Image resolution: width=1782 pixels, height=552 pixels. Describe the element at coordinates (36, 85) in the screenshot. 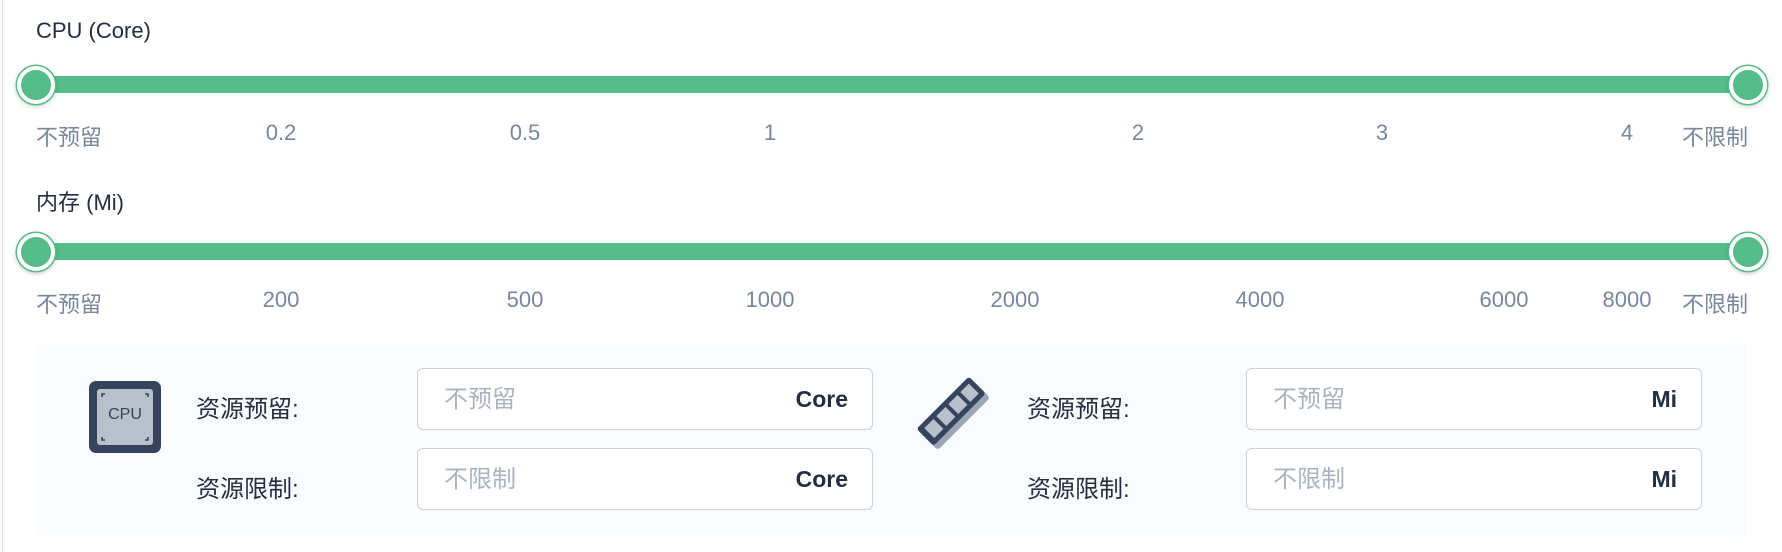

I see `cpu-slider-min-handle` at that location.